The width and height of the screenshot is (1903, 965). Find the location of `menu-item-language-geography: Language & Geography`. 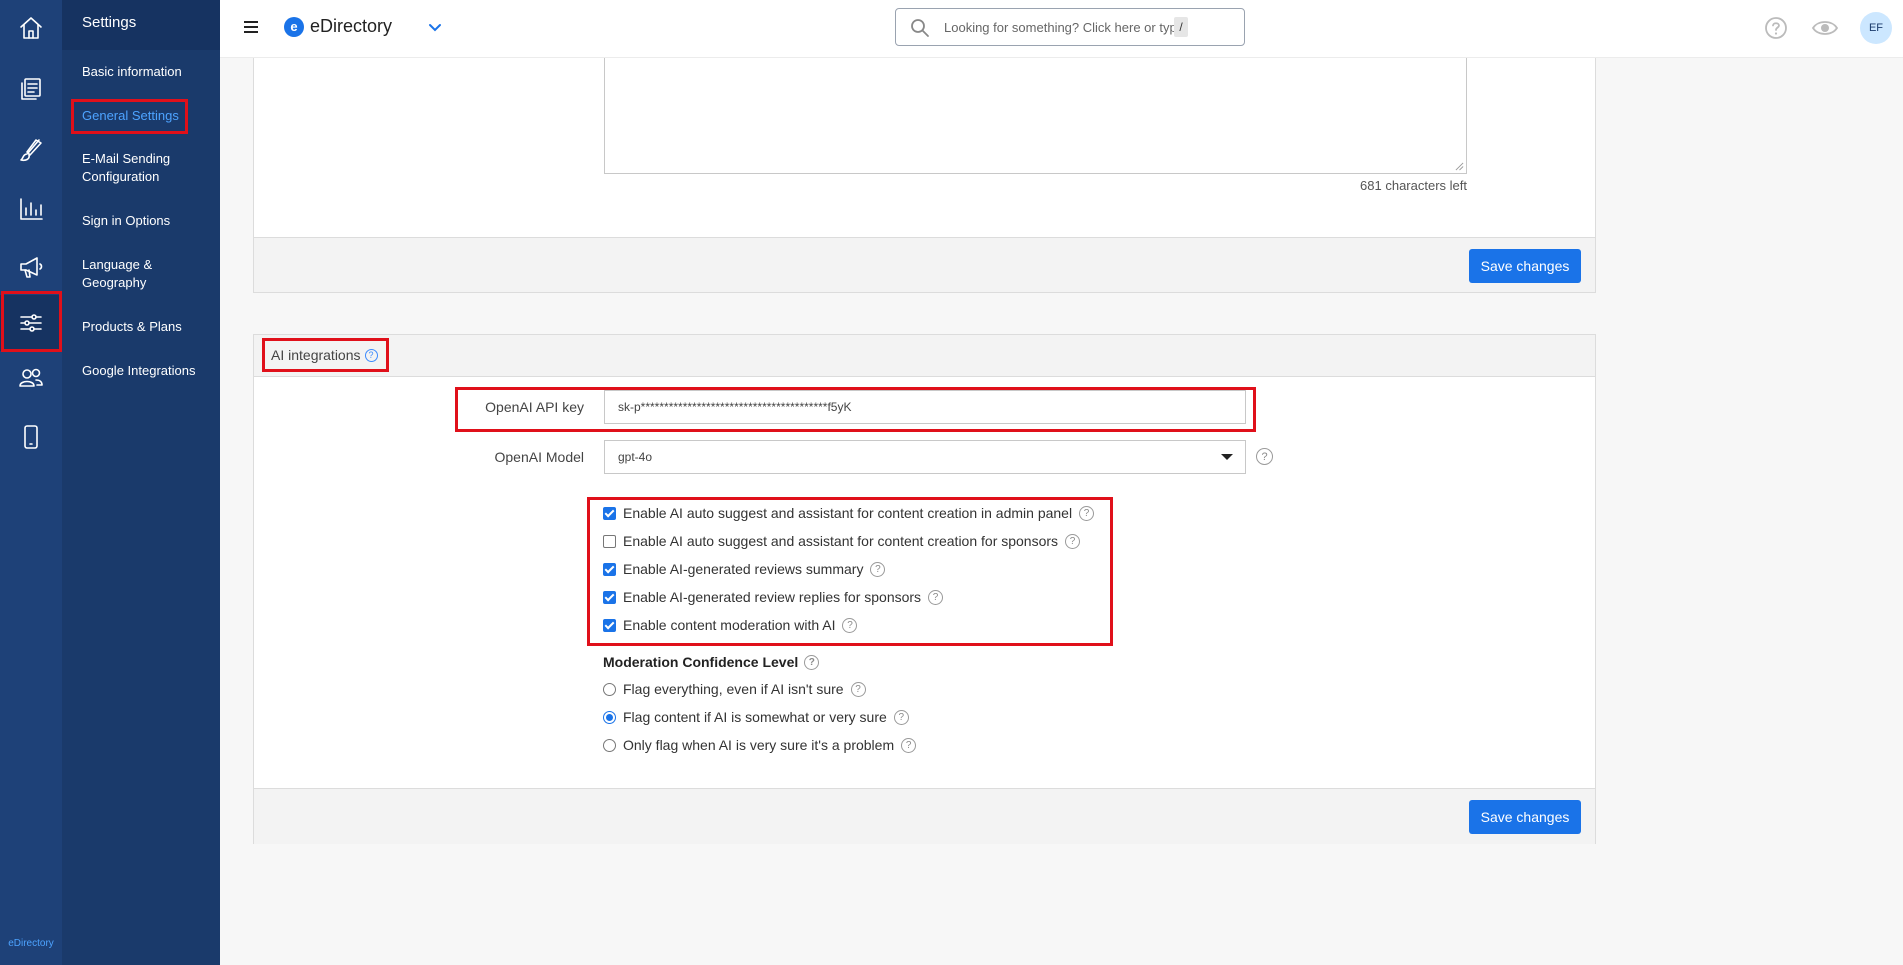

menu-item-language-geography: Language & Geography is located at coordinates (147, 274).